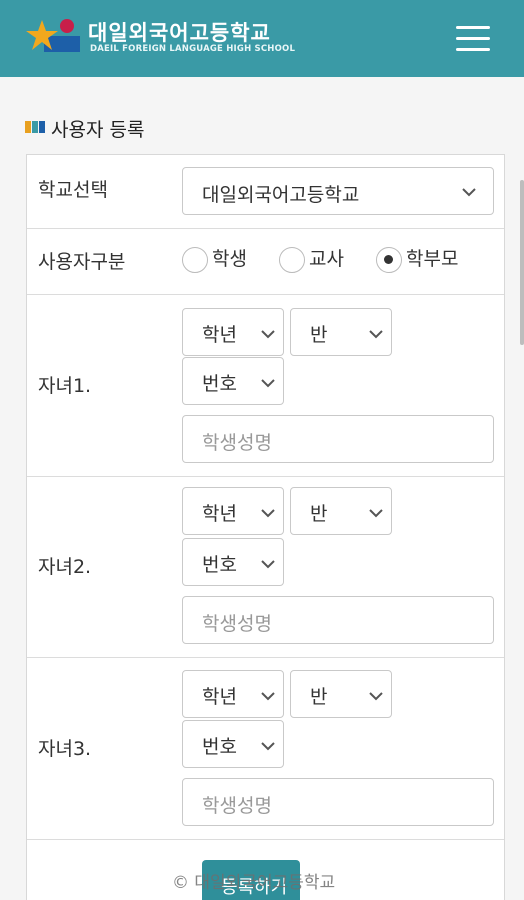 The image size is (524, 900). What do you see at coordinates (229, 259) in the screenshot?
I see `radio-student-label: 학생` at bounding box center [229, 259].